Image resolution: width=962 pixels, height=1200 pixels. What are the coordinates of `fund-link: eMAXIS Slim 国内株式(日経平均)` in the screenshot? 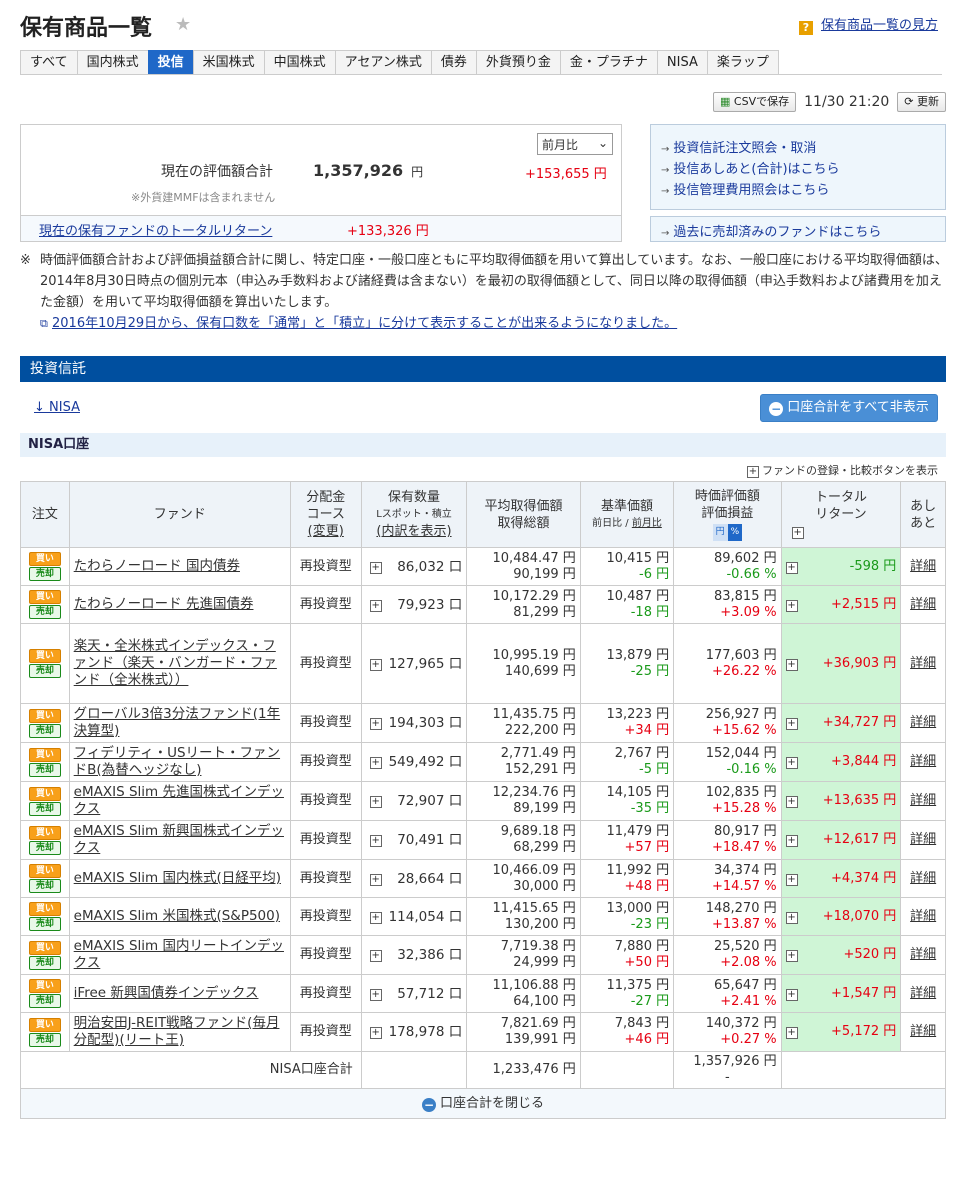 It's located at (177, 878).